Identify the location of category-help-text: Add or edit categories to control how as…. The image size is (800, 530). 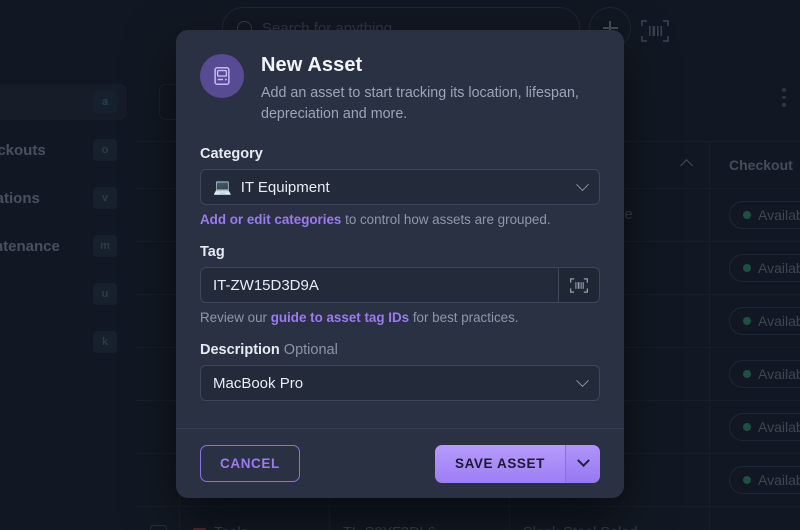
(400, 219).